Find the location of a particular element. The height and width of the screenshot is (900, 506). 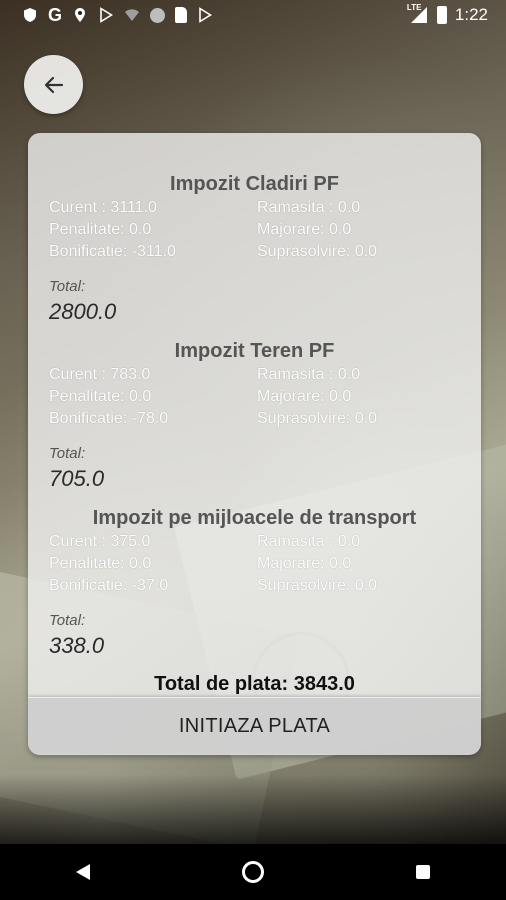

bonificatie-value: Bonificatie: -78.0 is located at coordinates (109, 418).